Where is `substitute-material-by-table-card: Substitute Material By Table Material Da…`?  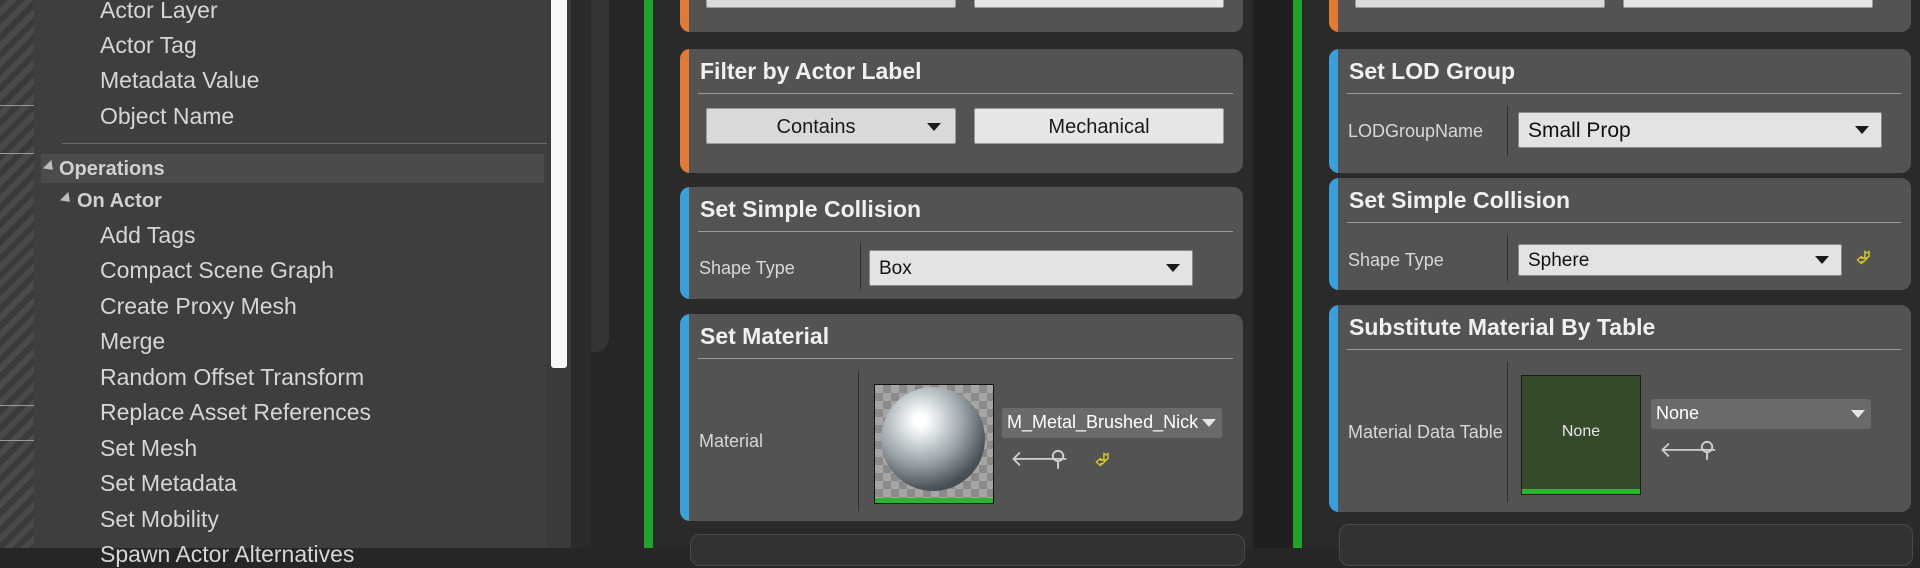
substitute-material-by-table-card: Substitute Material By Table Material Da… is located at coordinates (1620, 408).